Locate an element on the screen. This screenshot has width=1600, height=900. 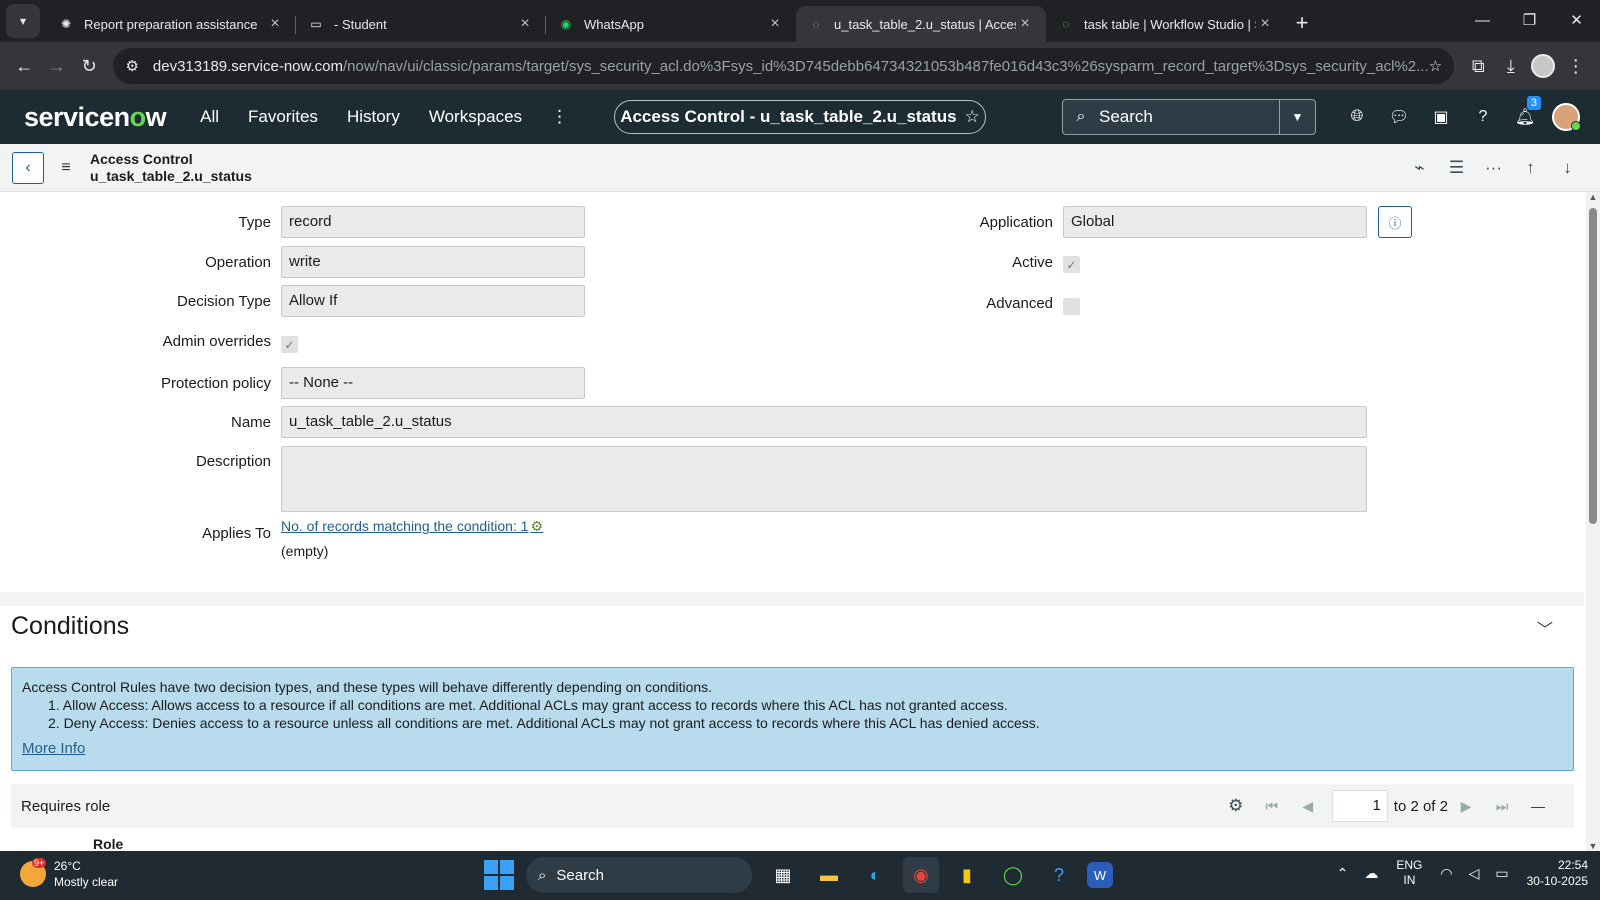
scroll-down-icon: ▼ is located at coordinates (1593, 846).